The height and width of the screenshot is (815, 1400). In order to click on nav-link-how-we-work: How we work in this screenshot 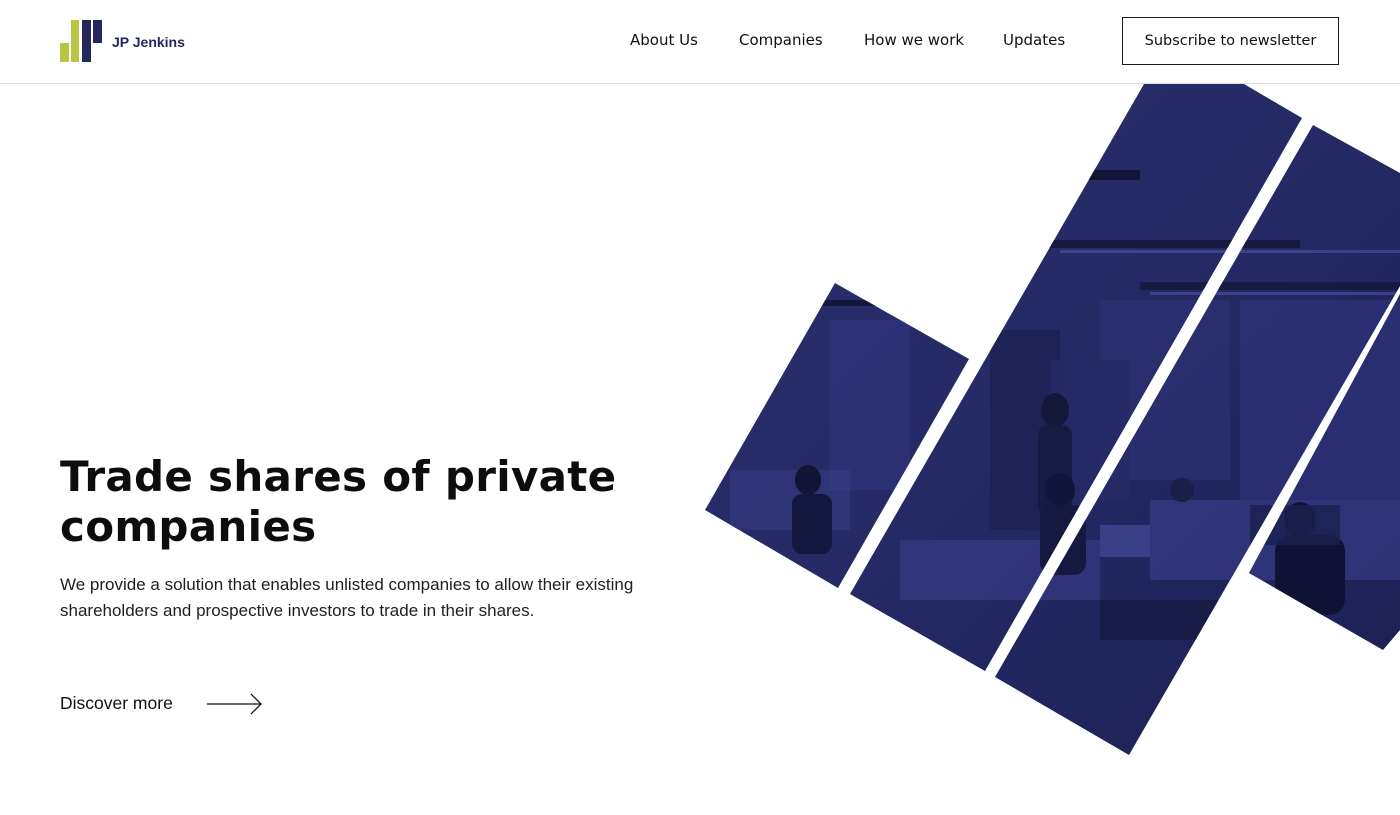, I will do `click(914, 40)`.